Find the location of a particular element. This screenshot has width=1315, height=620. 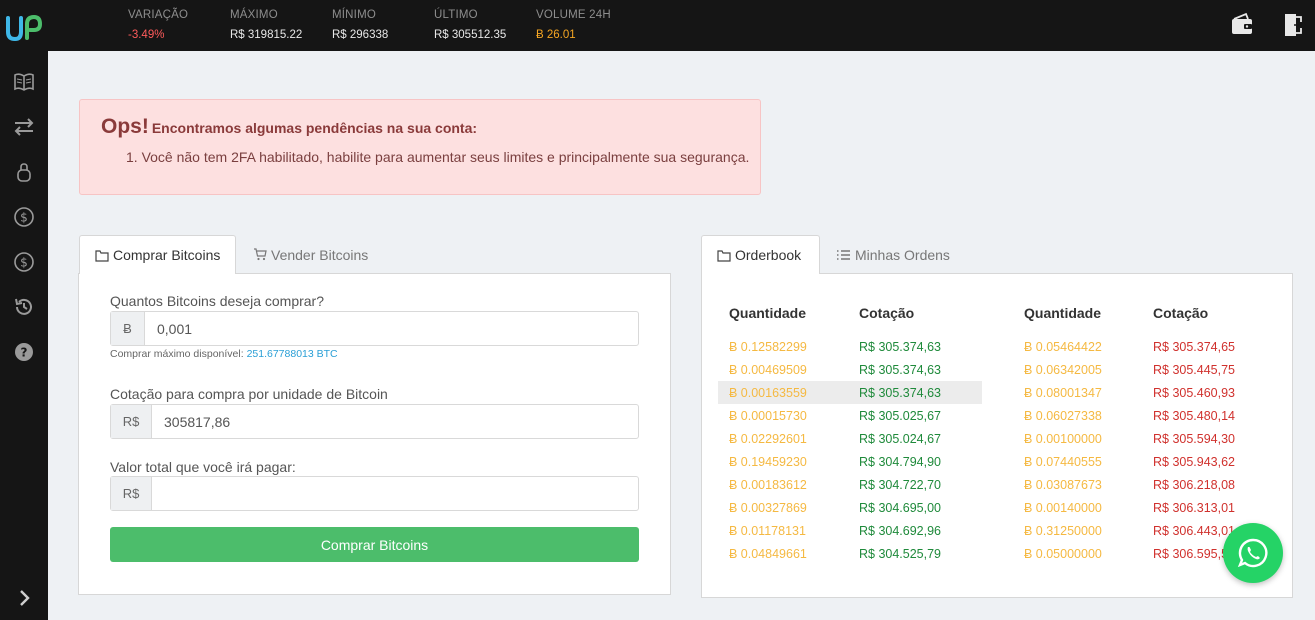

buy-qty-cell: Ƀ 0.00183612 is located at coordinates (768, 485).